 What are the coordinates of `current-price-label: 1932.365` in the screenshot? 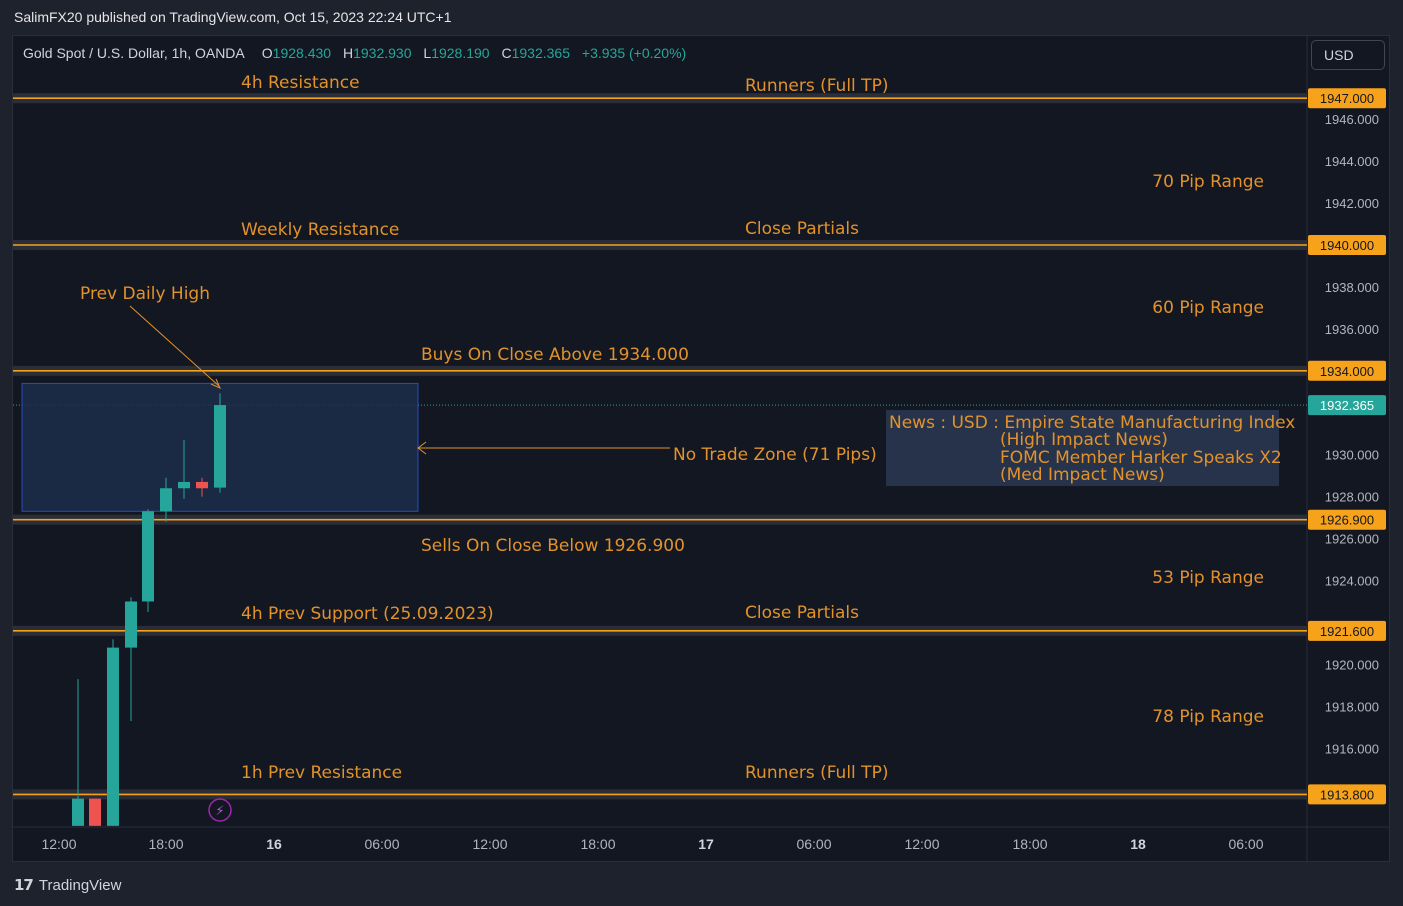 It's located at (1347, 405).